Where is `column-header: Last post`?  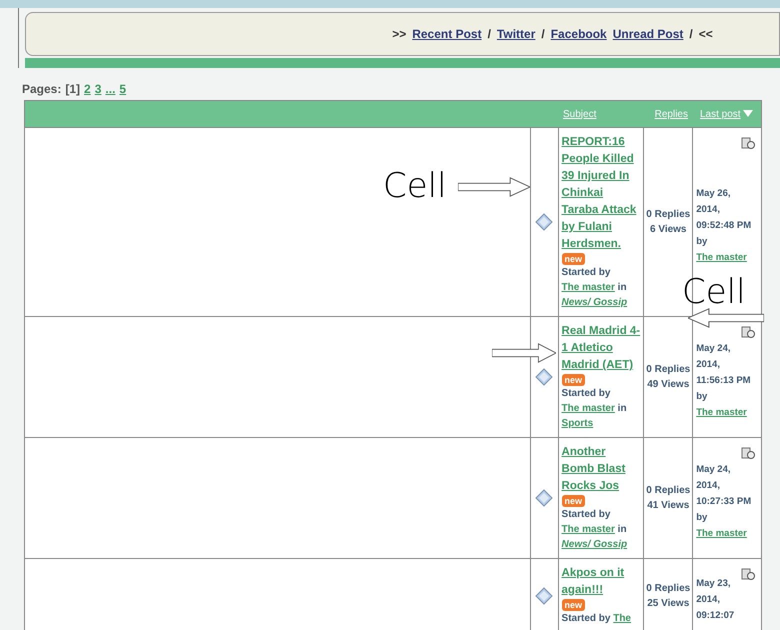 column-header: Last post is located at coordinates (720, 114).